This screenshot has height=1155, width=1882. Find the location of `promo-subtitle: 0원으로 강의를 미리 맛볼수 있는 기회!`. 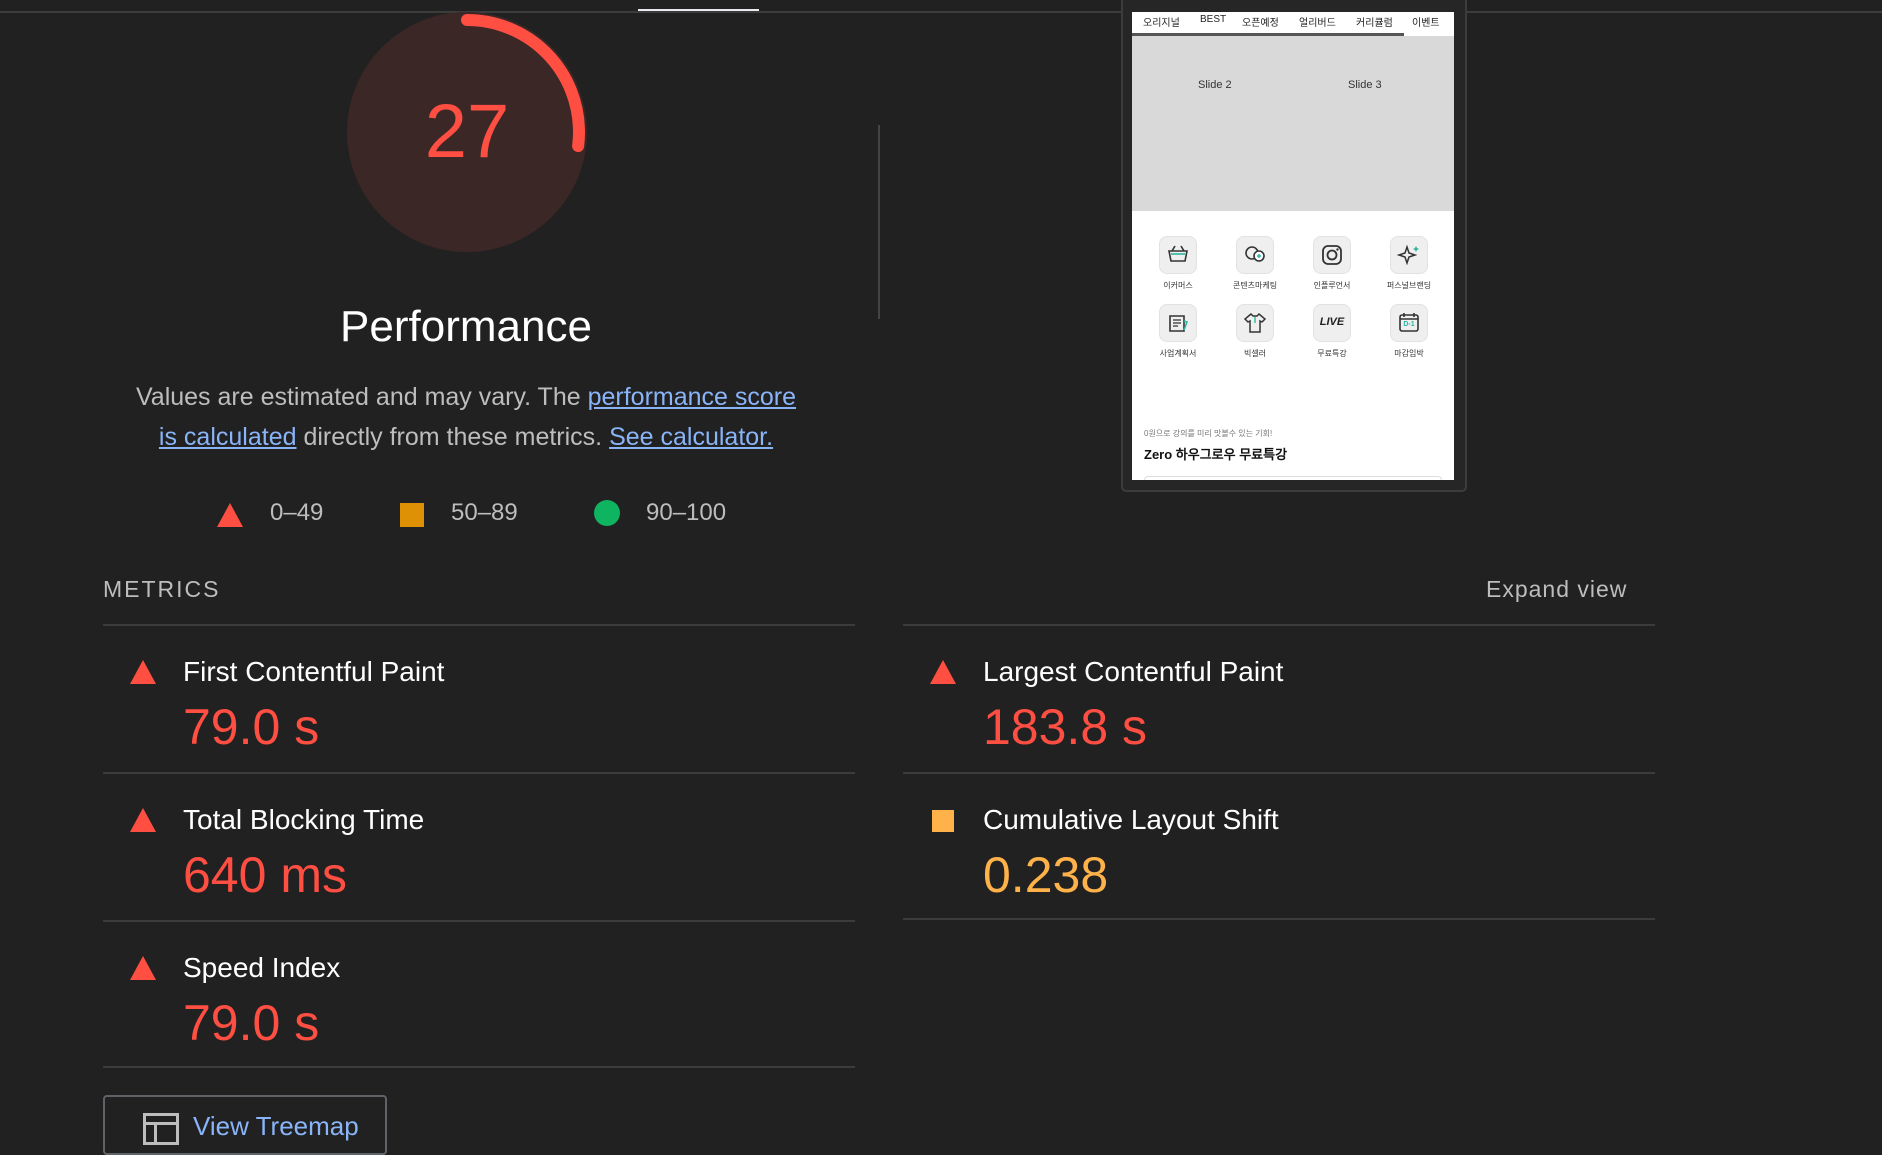

promo-subtitle: 0원으로 강의를 미리 맛볼수 있는 기회! is located at coordinates (1208, 433).